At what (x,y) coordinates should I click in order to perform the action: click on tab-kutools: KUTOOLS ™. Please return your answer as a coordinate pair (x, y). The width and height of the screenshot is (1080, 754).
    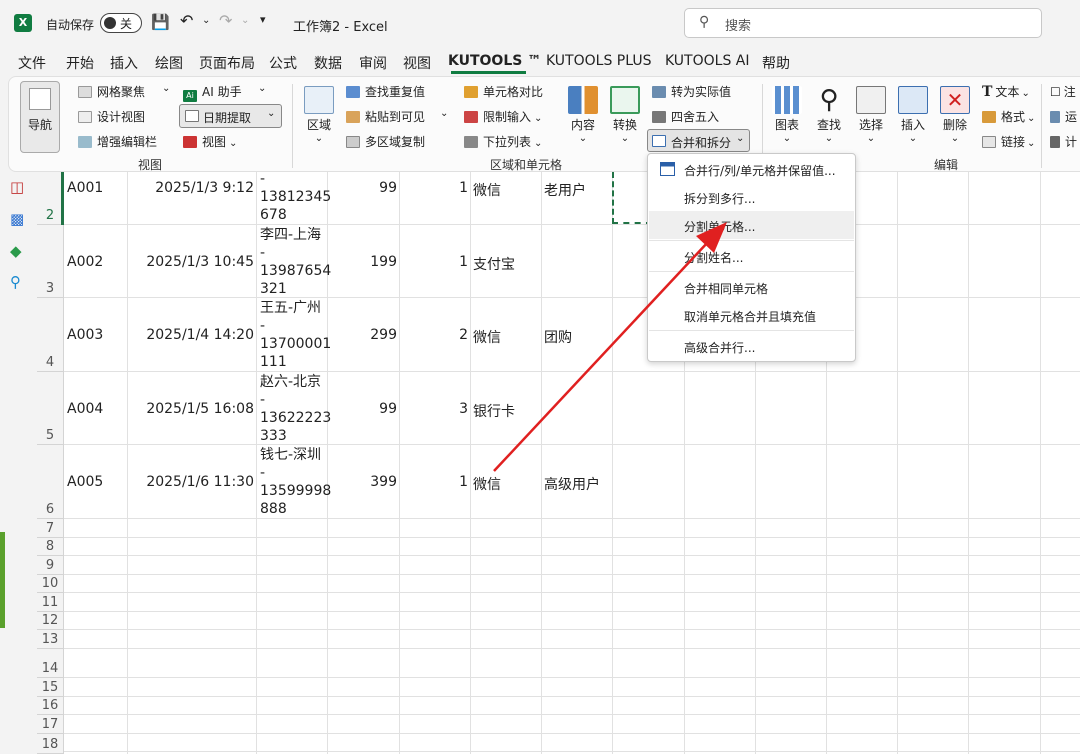
    Looking at the image, I should click on (494, 61).